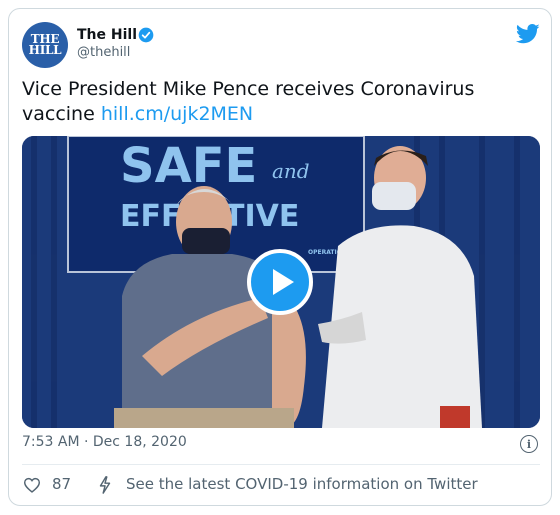  Describe the element at coordinates (61, 484) in the screenshot. I see `like-count: 87` at that location.